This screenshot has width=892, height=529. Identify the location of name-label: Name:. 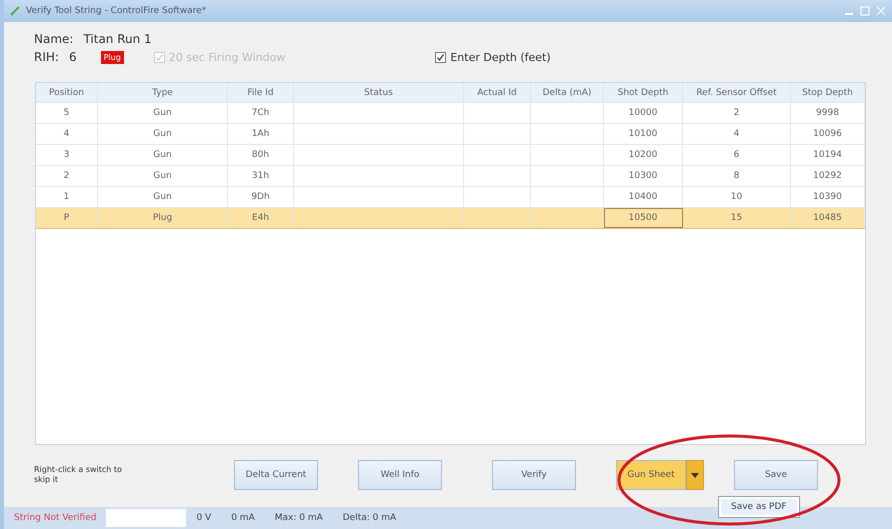
(54, 39).